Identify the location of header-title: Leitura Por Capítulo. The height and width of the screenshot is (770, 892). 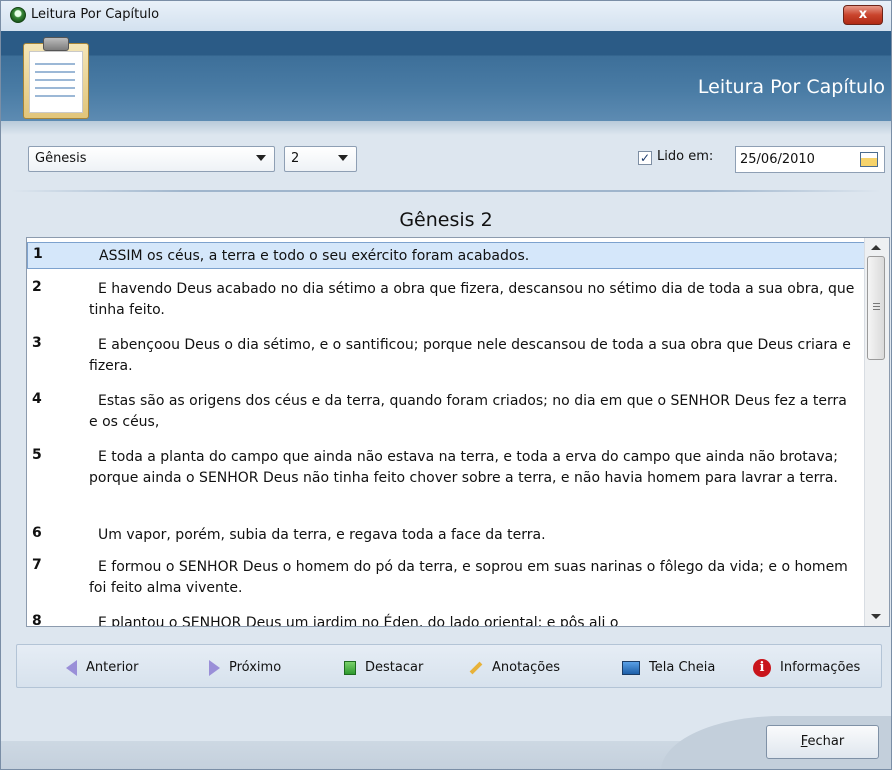
(791, 87).